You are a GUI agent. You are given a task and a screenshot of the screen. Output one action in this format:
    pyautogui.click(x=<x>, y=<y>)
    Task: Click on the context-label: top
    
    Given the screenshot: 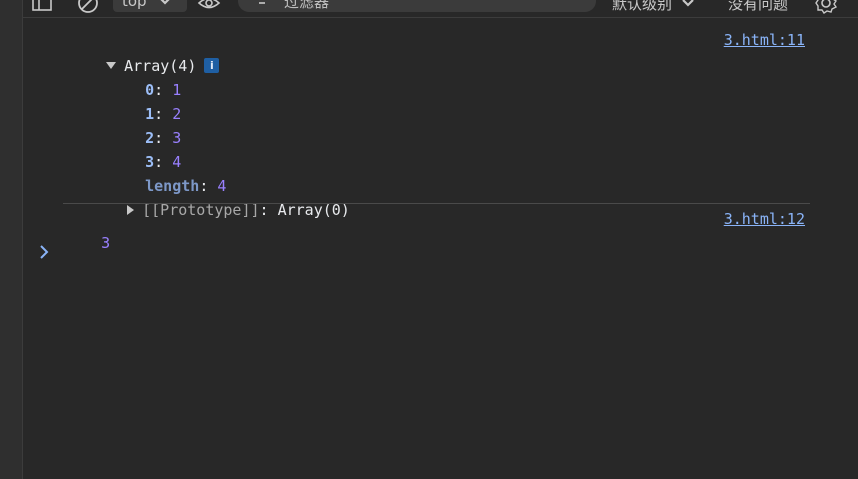 What is the action you would take?
    pyautogui.click(x=134, y=5)
    